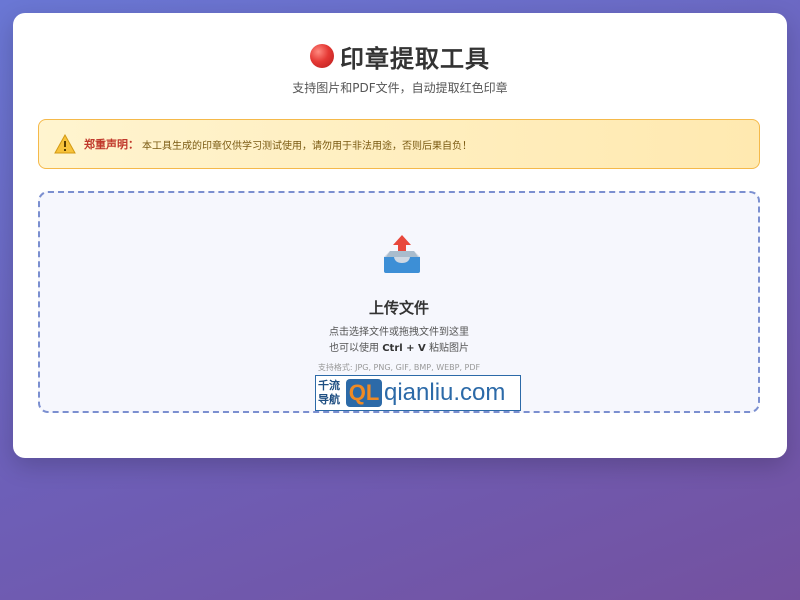 Image resolution: width=800 pixels, height=600 pixels. Describe the element at coordinates (402, 254) in the screenshot. I see `upload-tray-icon` at that location.